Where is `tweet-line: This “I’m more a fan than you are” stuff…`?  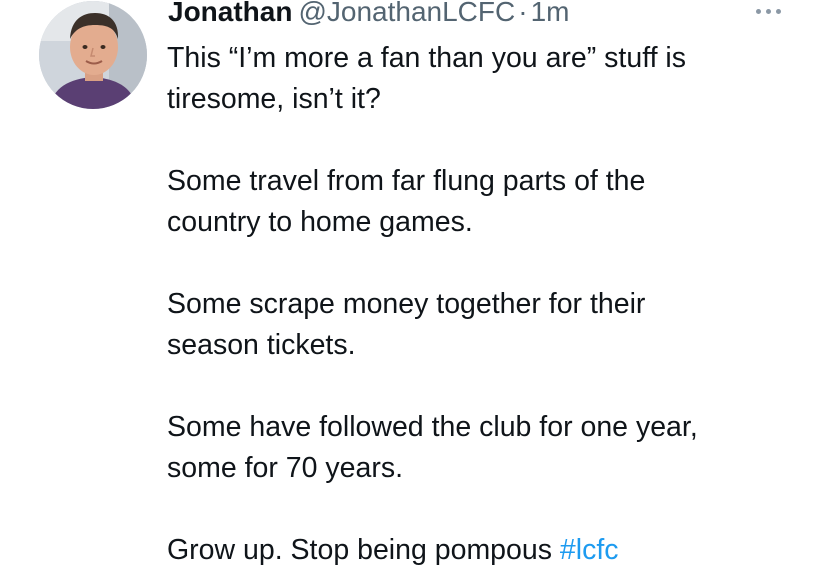
tweet-line: This “I’m more a fan than you are” stuff… is located at coordinates (427, 58).